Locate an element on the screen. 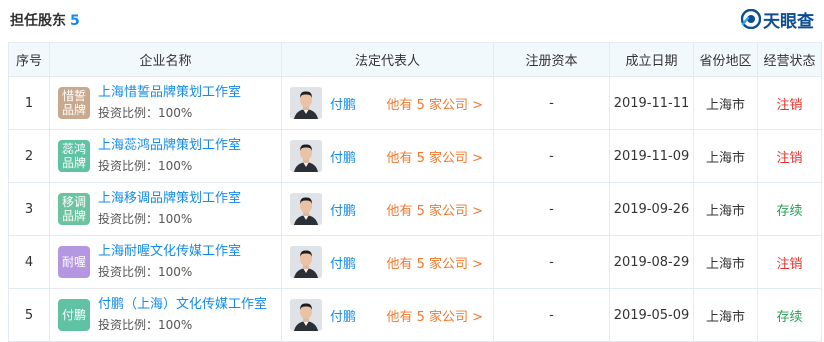 The image size is (824, 342). company-cell: 移调 品牌 上海移调品牌策划工作室 投资比例：100% is located at coordinates (165, 209).